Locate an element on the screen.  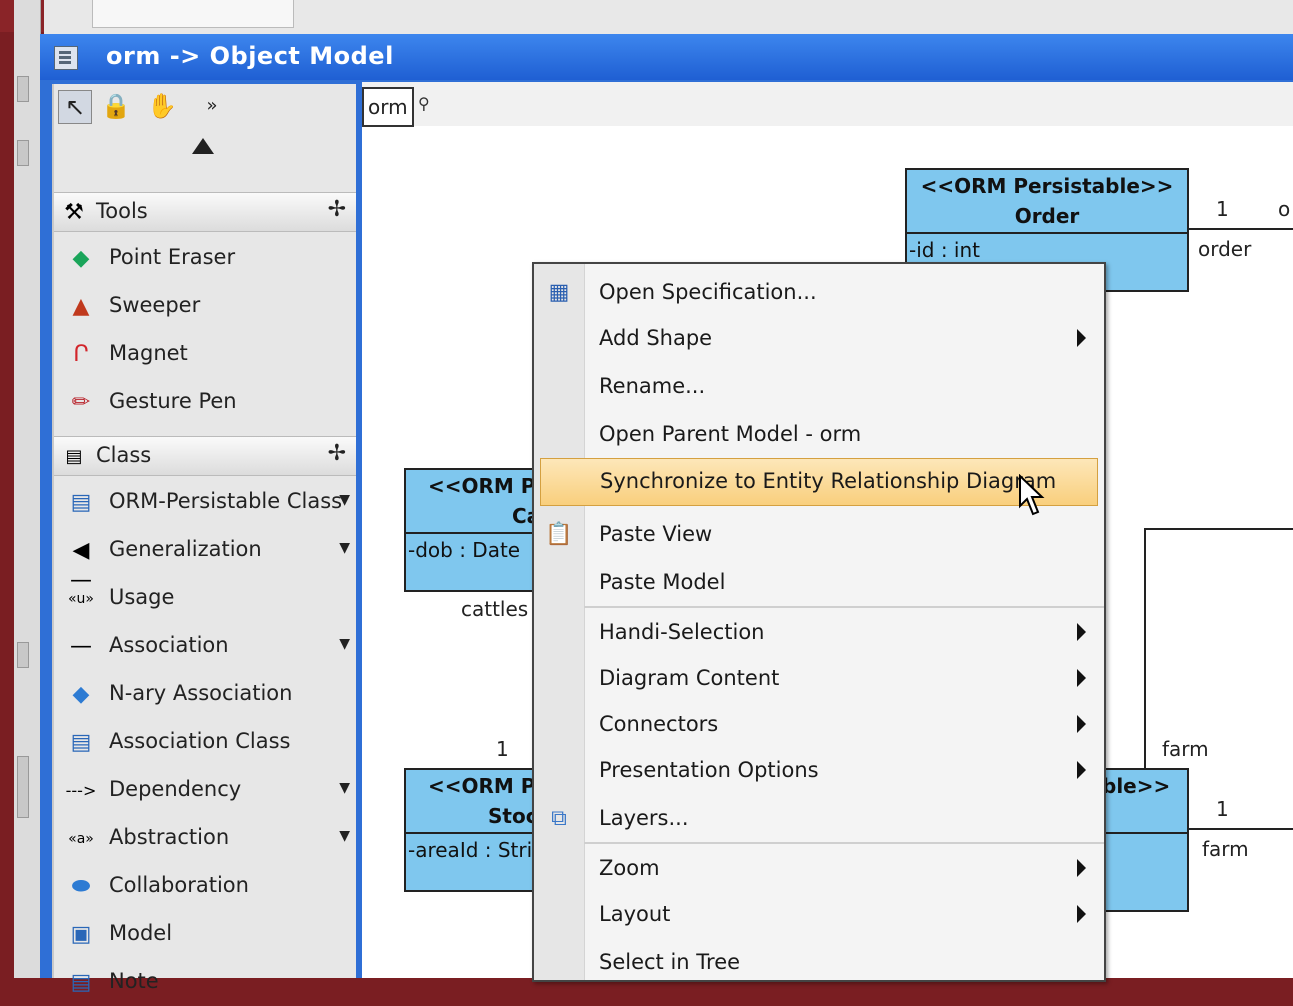
class-stereotype: <<ORM Persistable>> is located at coordinates (1047, 186).